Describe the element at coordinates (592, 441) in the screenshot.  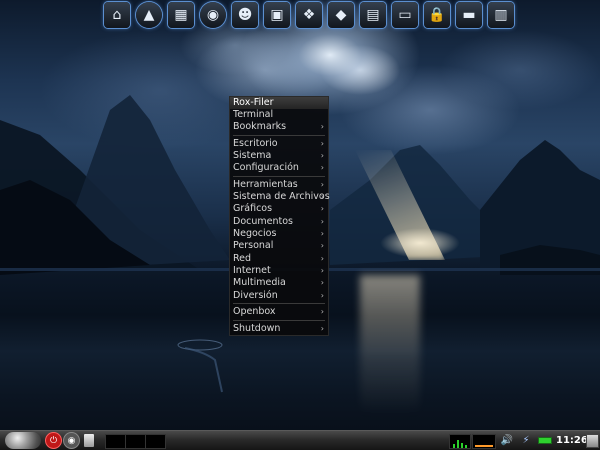
I see `show-desktop-button` at that location.